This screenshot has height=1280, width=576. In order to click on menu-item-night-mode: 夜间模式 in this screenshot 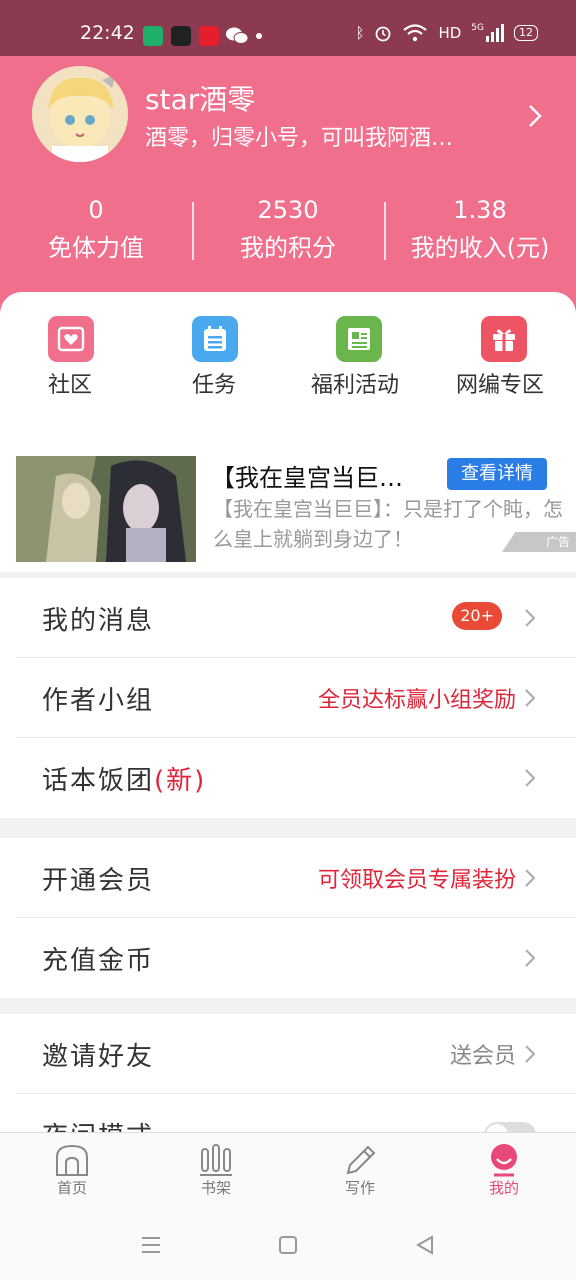, I will do `click(296, 1114)`.